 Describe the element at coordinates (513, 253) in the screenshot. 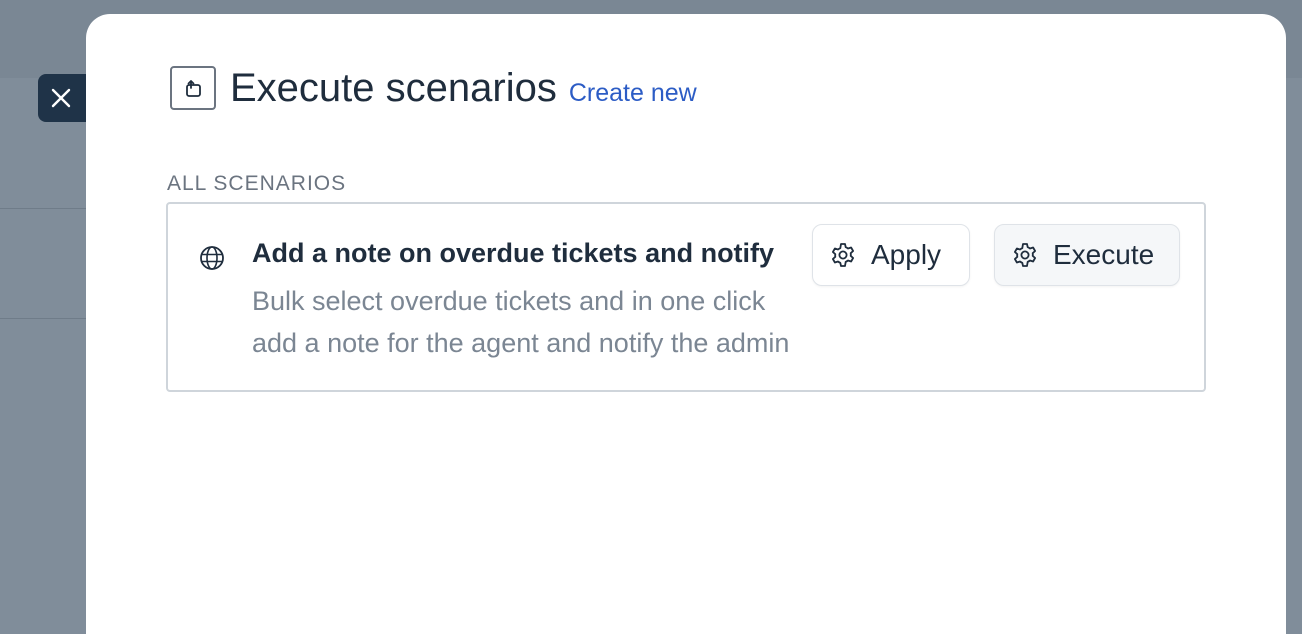

I see `scenario-title: Add a note on overdue tickets and notify` at that location.